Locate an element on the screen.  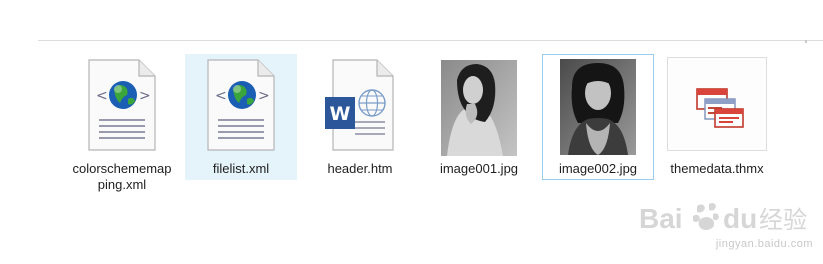
file-name: filelist.xml is located at coordinates (241, 168).